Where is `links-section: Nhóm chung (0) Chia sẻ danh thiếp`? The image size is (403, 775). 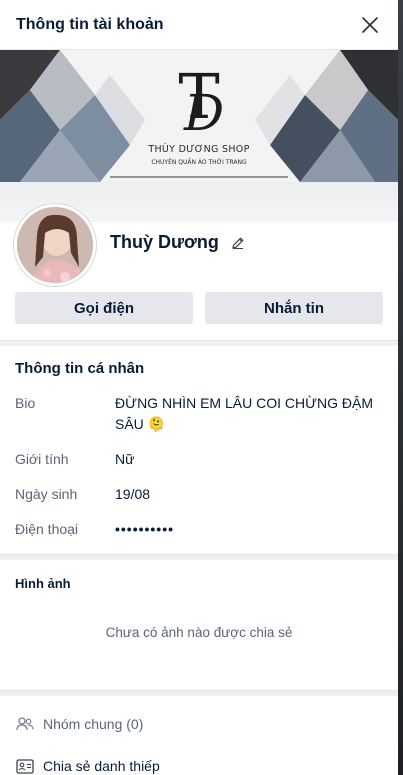
links-section: Nhóm chung (0) Chia sẻ danh thiếp is located at coordinates (199, 735).